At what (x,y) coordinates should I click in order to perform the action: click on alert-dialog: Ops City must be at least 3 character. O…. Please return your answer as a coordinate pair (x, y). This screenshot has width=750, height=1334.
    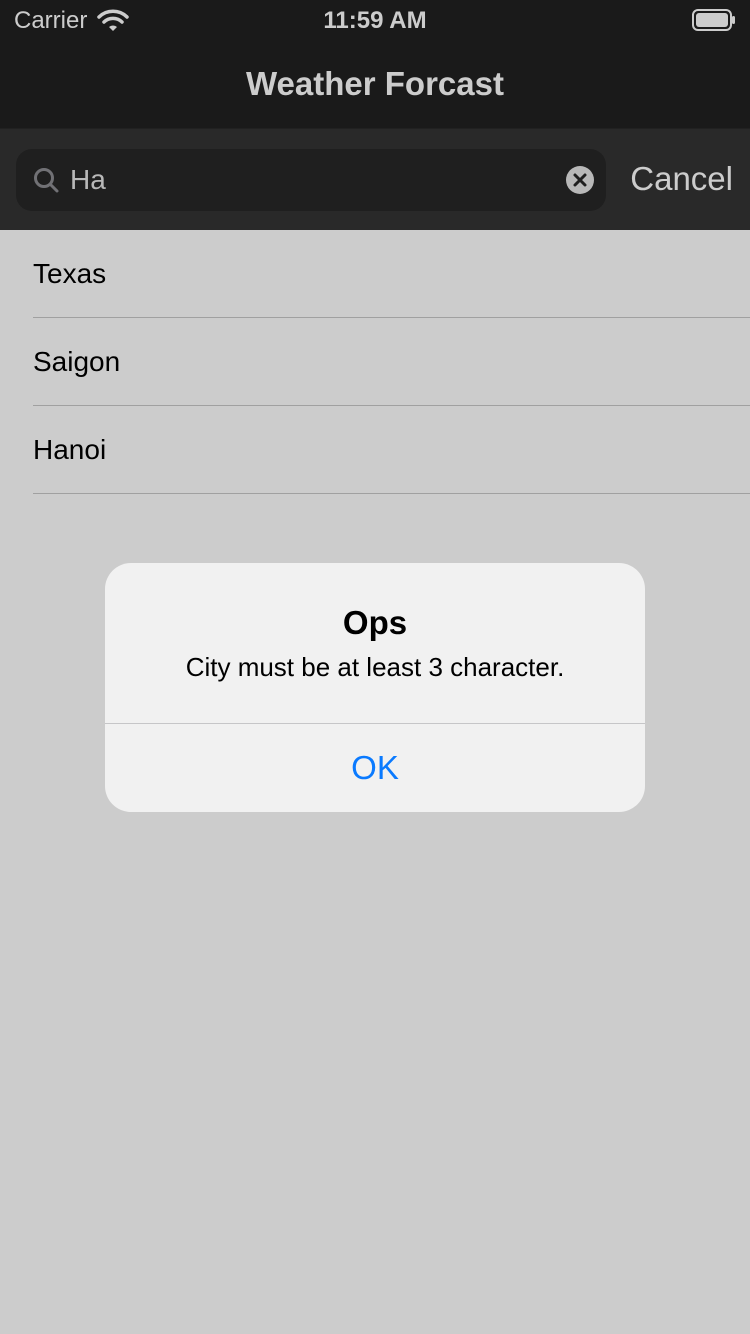
    Looking at the image, I should click on (375, 687).